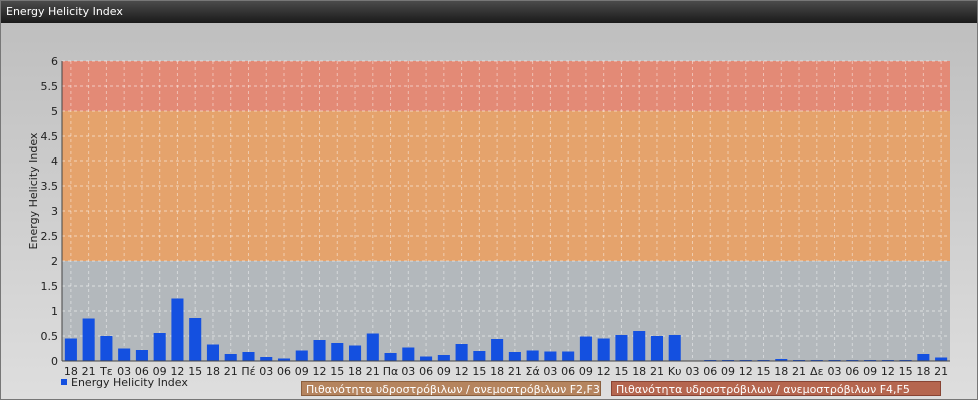 This screenshot has width=978, height=400. Describe the element at coordinates (33, 190) in the screenshot. I see `y-axis-title: Energy Helicity Index` at that location.